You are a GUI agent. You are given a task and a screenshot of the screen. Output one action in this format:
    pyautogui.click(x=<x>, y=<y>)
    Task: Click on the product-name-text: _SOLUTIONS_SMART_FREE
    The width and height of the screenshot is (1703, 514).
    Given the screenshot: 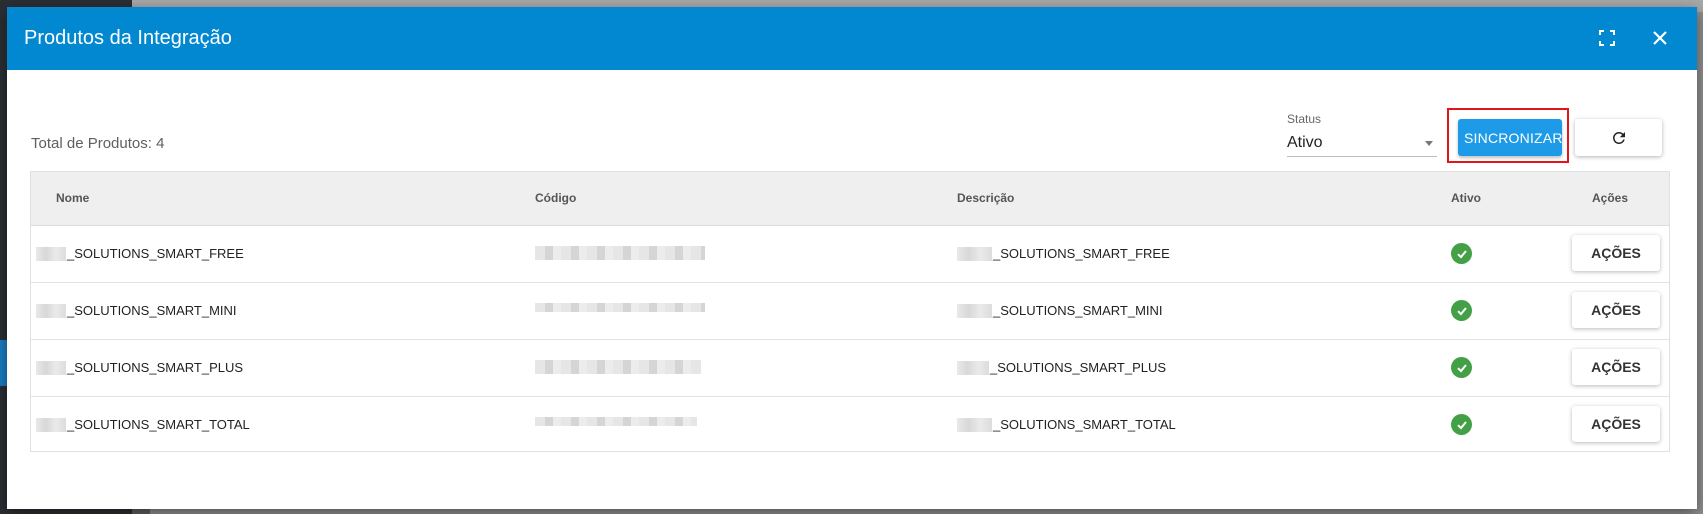 What is the action you would take?
    pyautogui.click(x=155, y=253)
    